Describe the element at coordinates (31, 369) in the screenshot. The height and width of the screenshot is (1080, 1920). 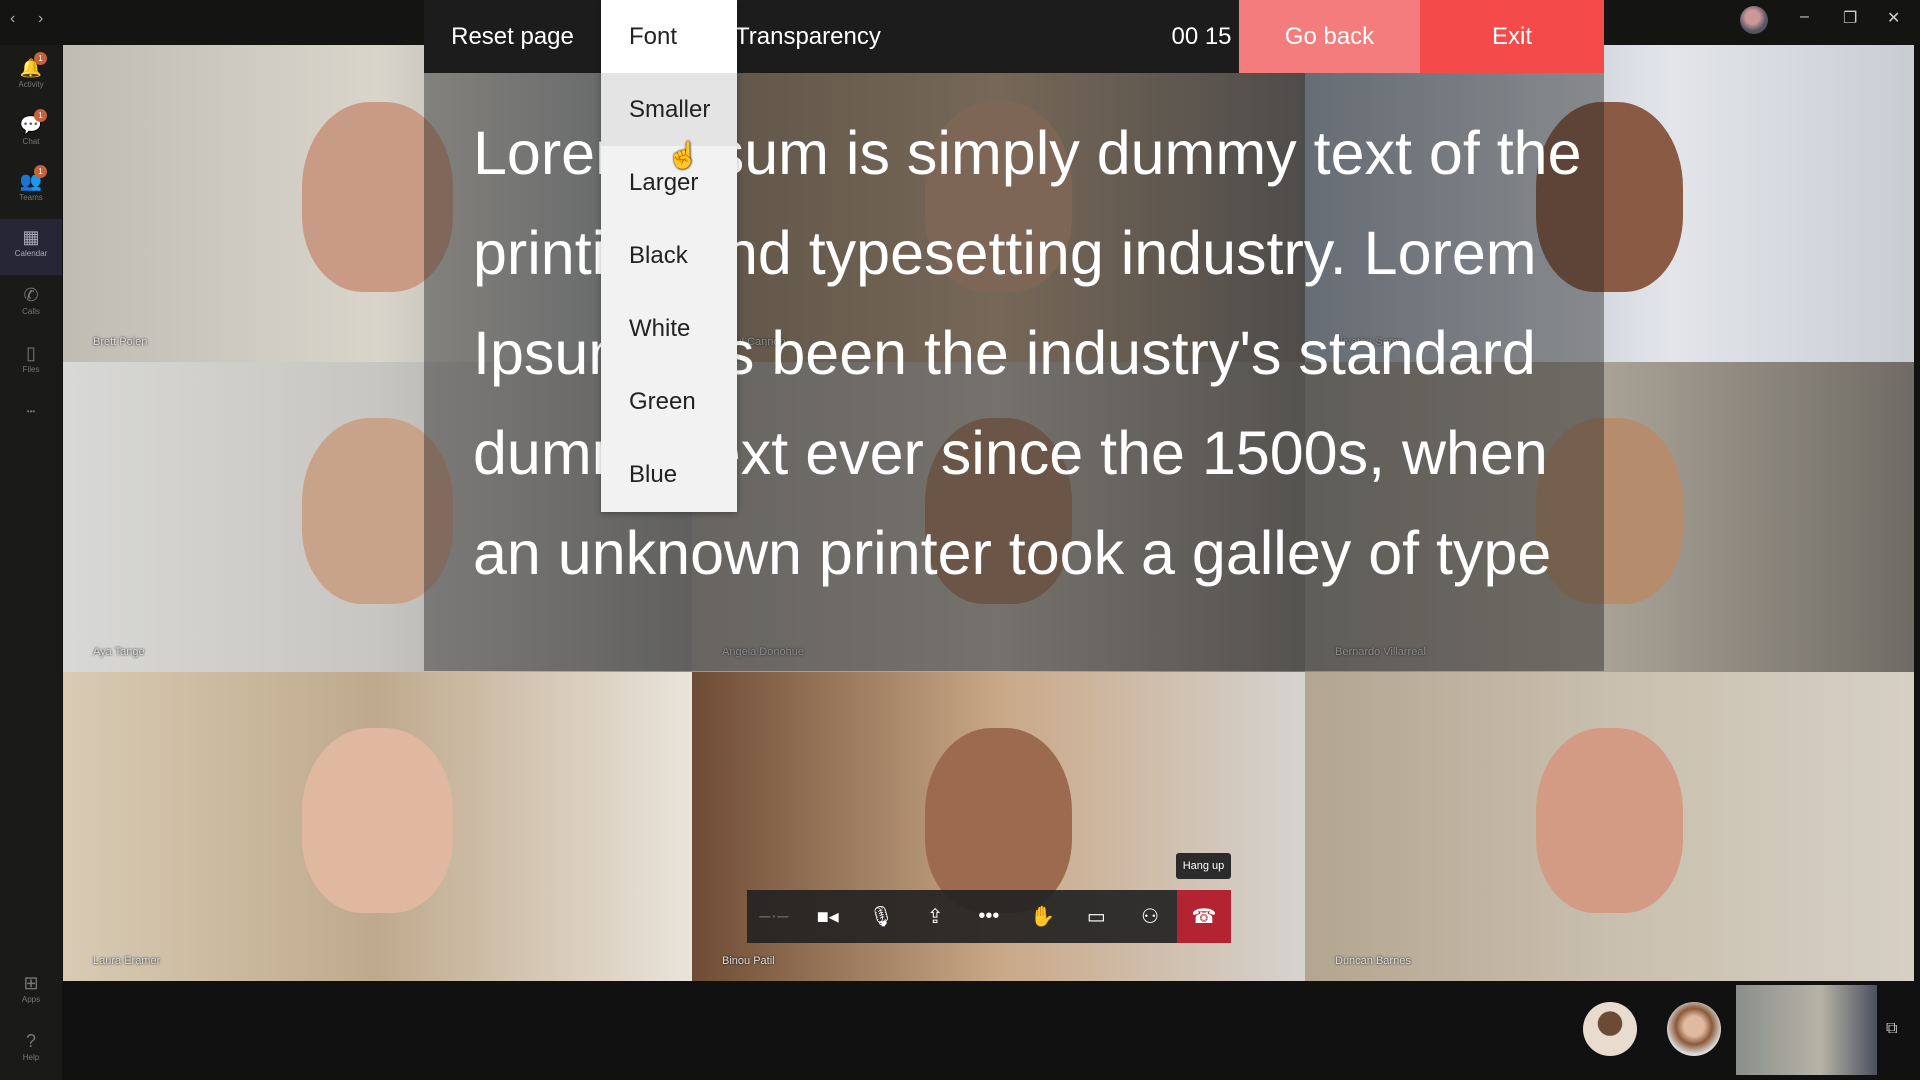
I see `rail-item-label: Files` at that location.